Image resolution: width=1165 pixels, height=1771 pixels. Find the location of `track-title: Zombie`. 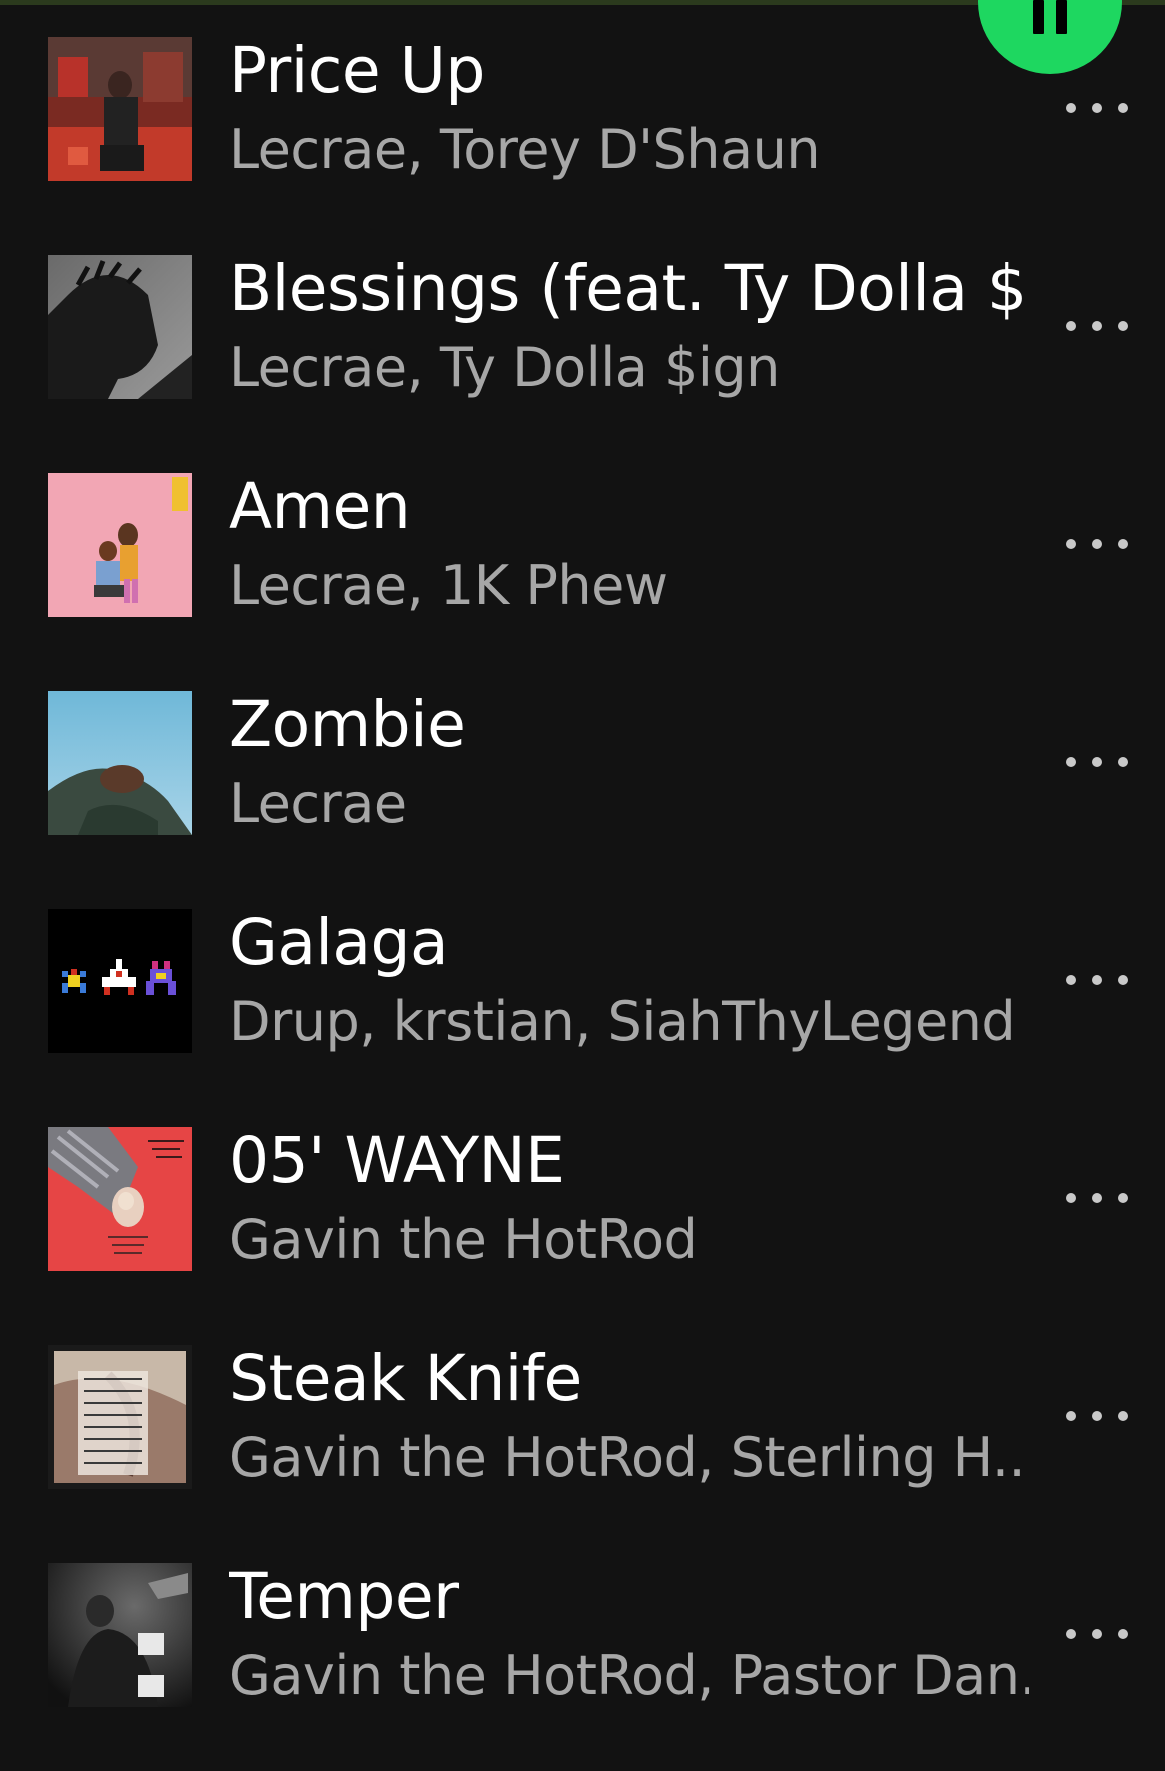

track-title: Zombie is located at coordinates (347, 724).